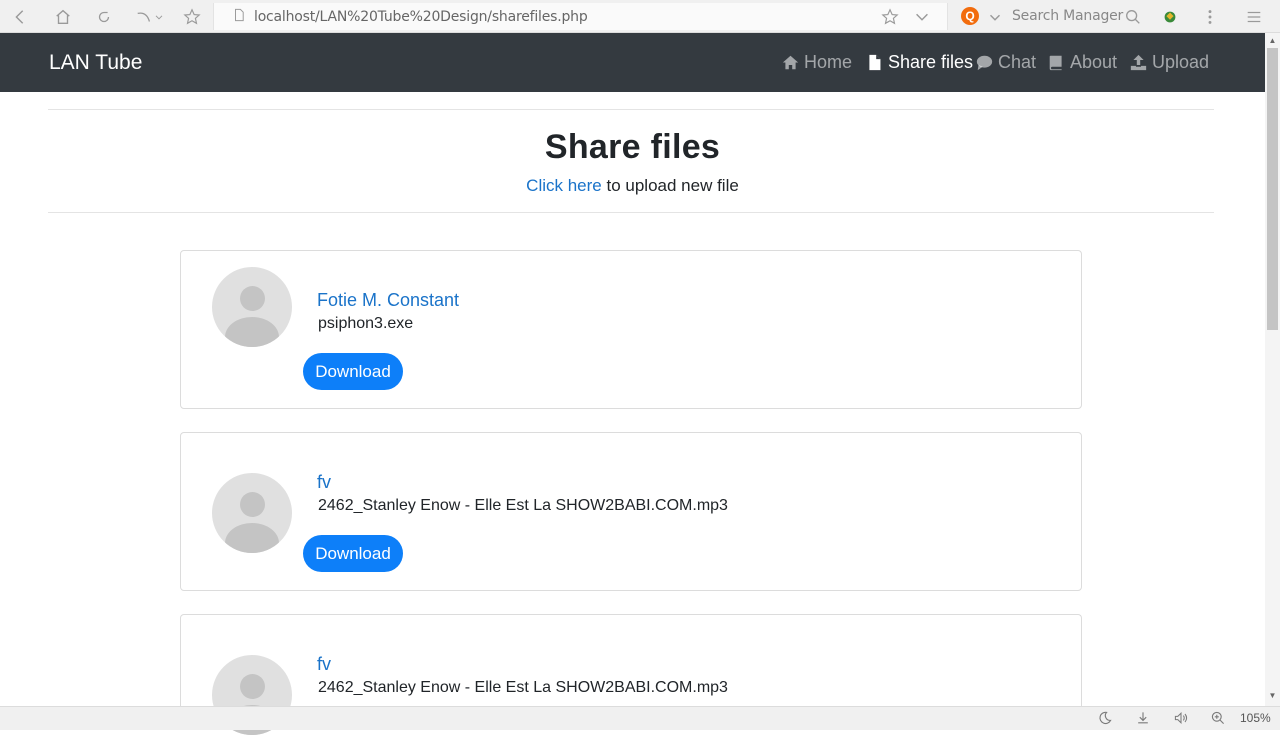  I want to click on nav-chat-label: Chat, so click(1017, 62).